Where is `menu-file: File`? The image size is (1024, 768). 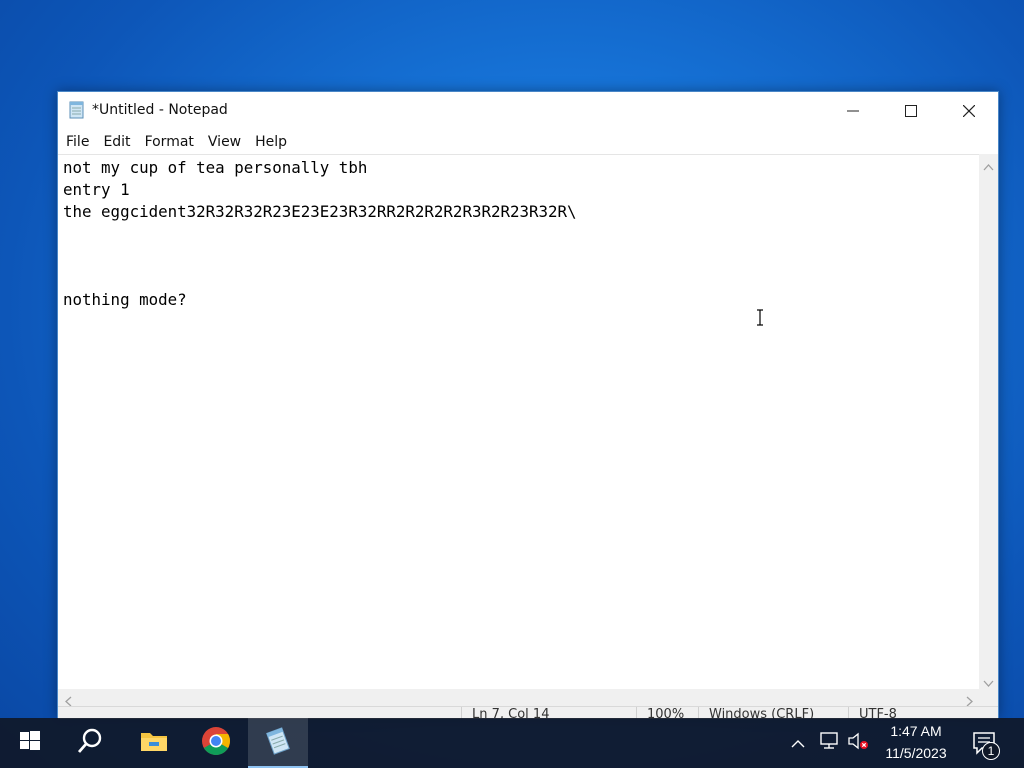
menu-file: File is located at coordinates (77, 142).